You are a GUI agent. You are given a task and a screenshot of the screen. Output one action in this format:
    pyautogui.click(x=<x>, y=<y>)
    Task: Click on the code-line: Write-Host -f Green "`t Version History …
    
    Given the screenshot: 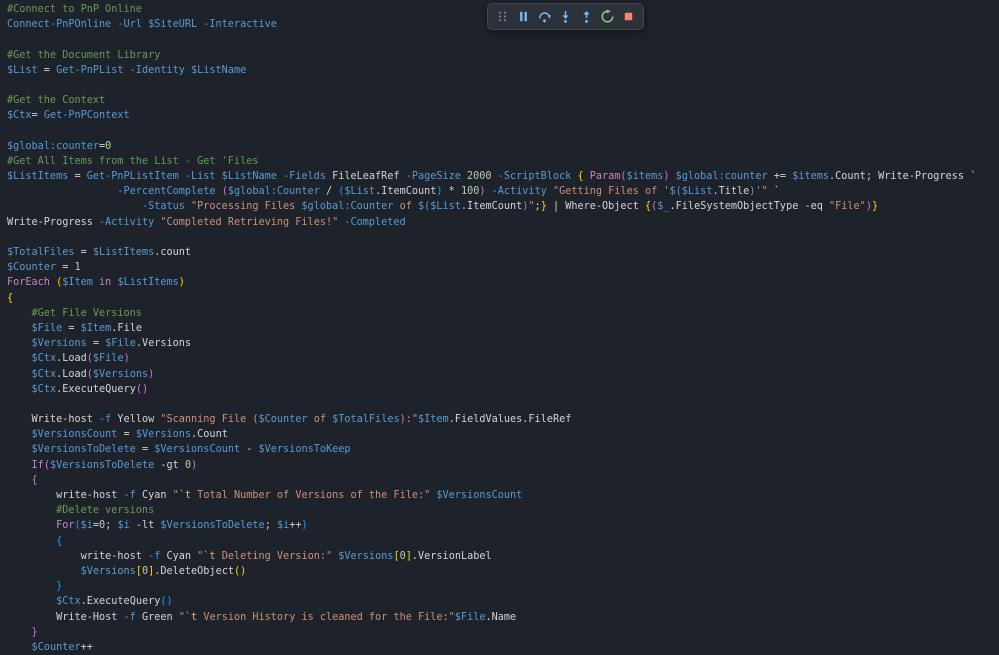 What is the action you would take?
    pyautogui.click(x=262, y=617)
    